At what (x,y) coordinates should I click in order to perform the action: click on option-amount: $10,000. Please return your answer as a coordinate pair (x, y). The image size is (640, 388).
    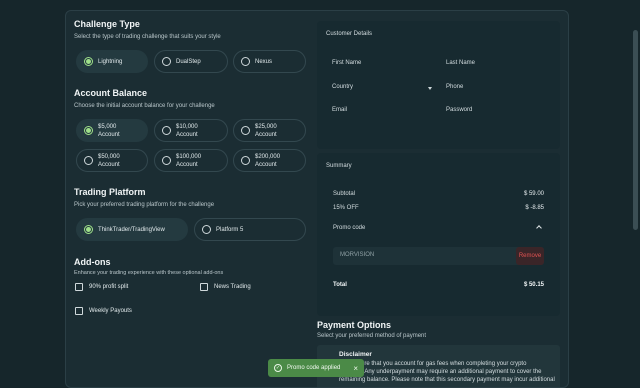
    Looking at the image, I should click on (187, 126).